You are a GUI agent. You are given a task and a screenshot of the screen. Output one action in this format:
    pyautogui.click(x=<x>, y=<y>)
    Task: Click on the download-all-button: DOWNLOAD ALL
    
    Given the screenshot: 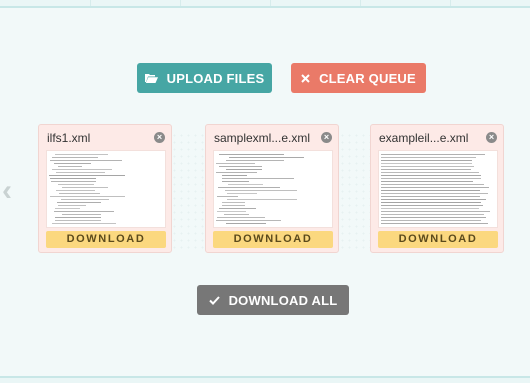 What is the action you would take?
    pyautogui.click(x=273, y=300)
    